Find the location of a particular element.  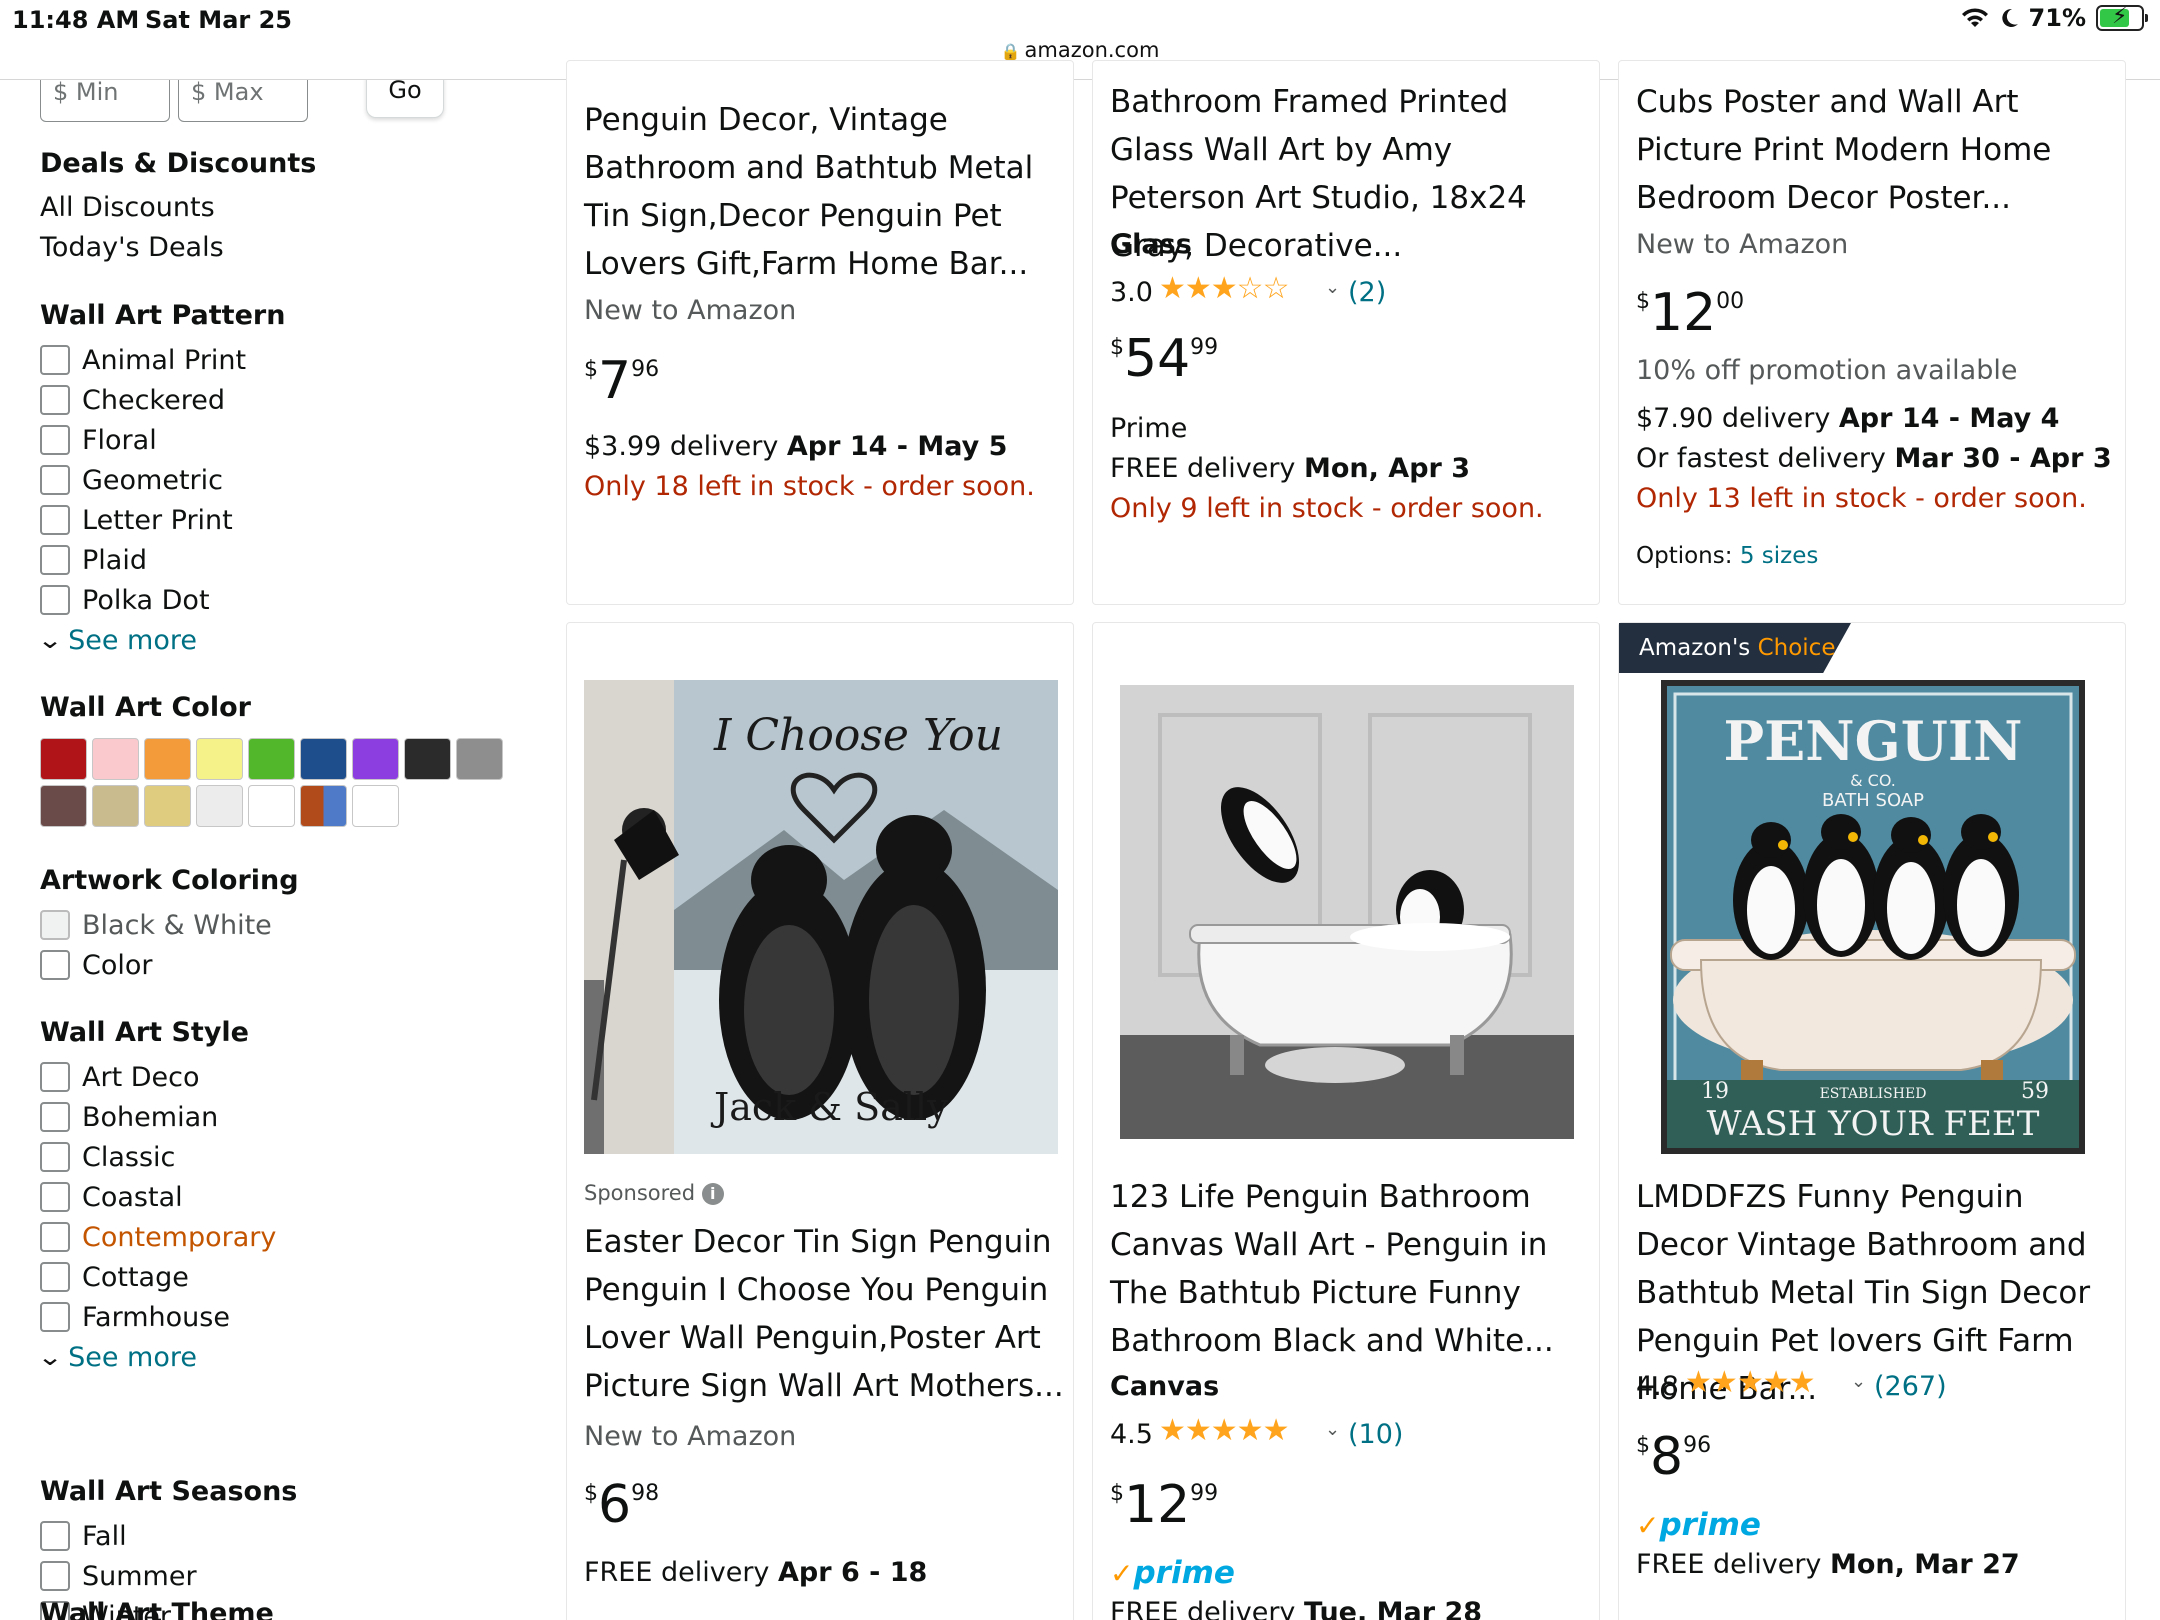

todays-deals-link: Today's Deals is located at coordinates (290, 248).